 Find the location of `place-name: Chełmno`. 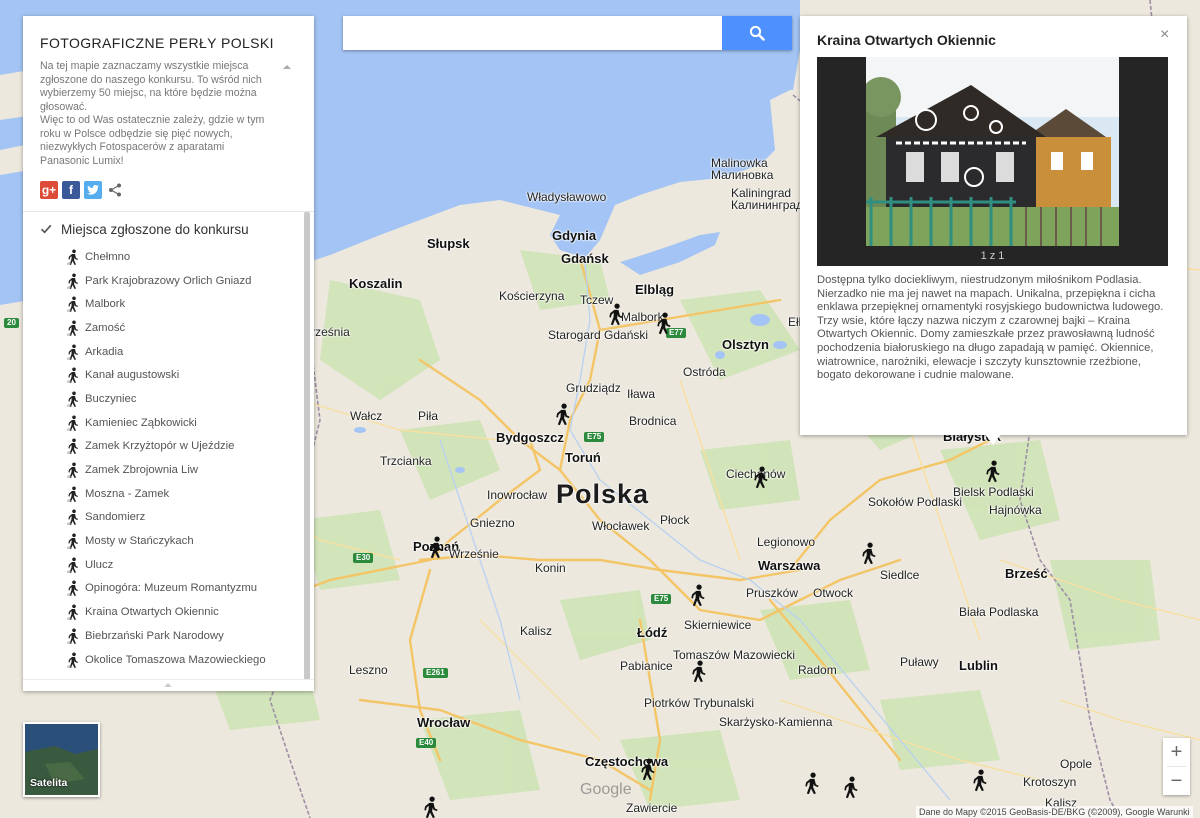

place-name: Chełmno is located at coordinates (108, 256).